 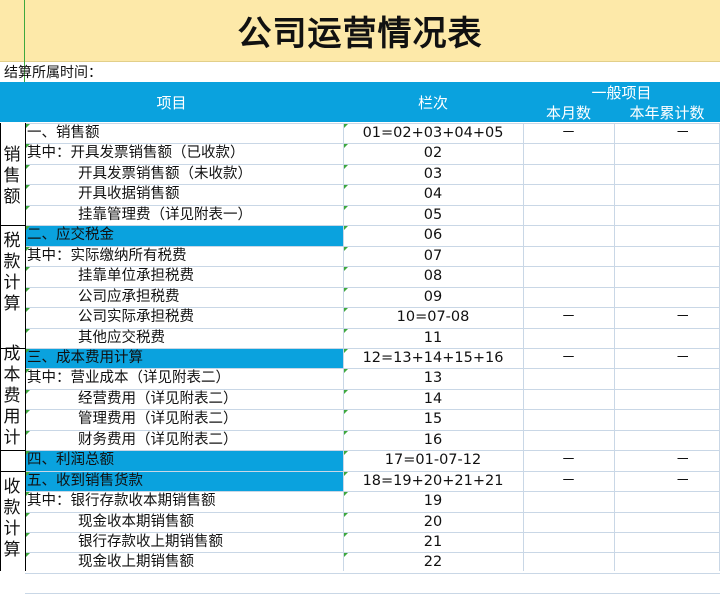 I want to click on row-item-label: 现金收本期销售额, so click(x=208, y=522).